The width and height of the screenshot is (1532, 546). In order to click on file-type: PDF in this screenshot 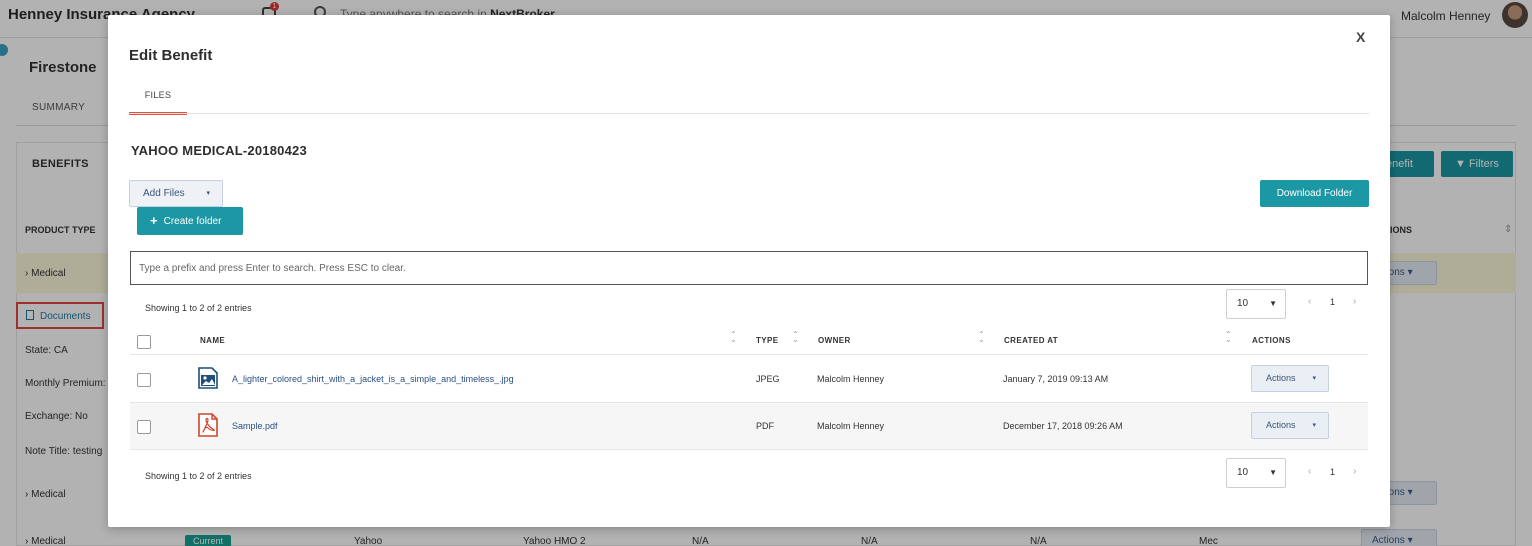, I will do `click(765, 426)`.